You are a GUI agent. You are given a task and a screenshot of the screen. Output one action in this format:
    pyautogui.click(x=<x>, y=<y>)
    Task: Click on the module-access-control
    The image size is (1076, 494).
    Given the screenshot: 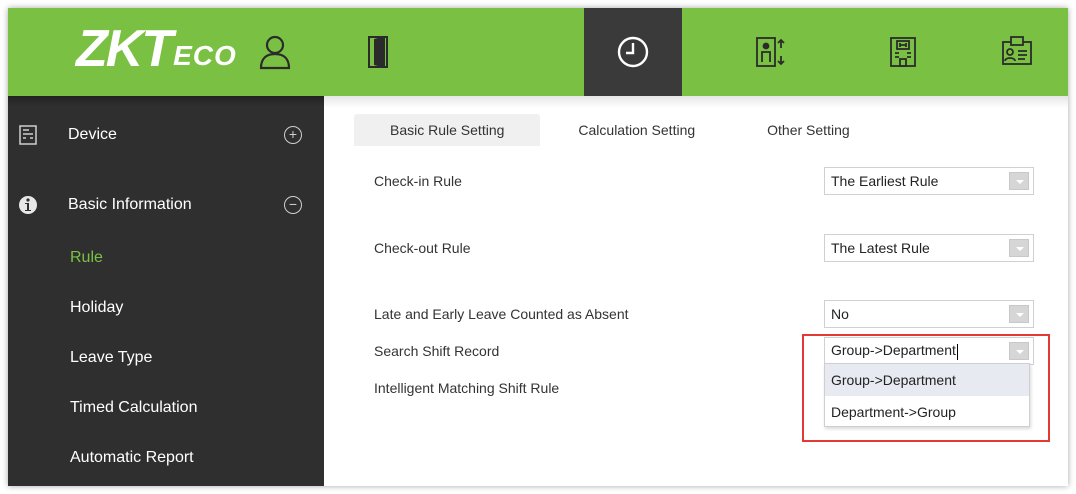 What is the action you would take?
    pyautogui.click(x=379, y=52)
    